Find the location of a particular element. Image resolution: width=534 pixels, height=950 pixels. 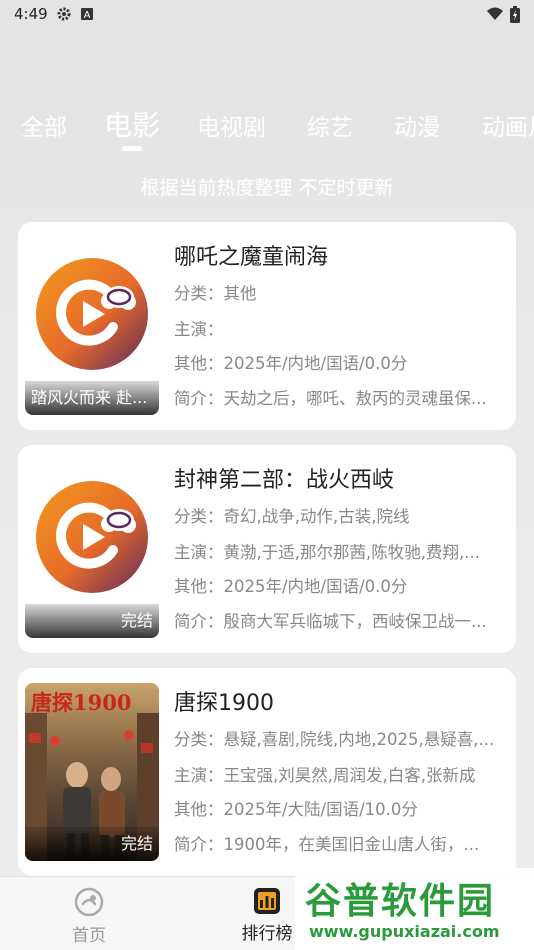

ranking-icon is located at coordinates (267, 901).